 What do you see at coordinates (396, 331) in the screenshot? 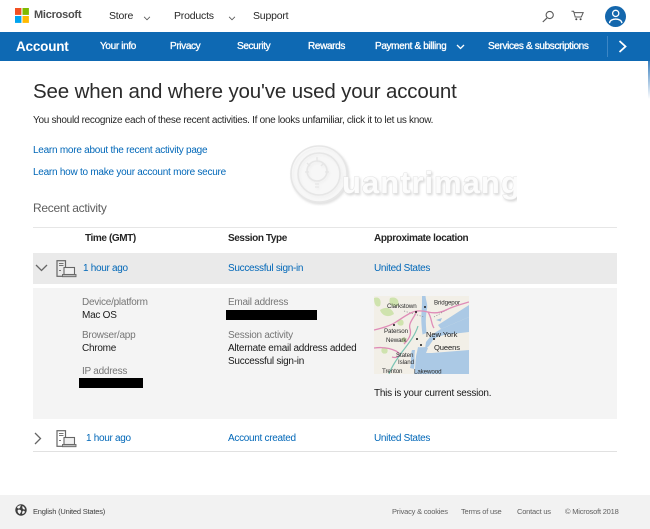
I see `svg-text: Paterson` at bounding box center [396, 331].